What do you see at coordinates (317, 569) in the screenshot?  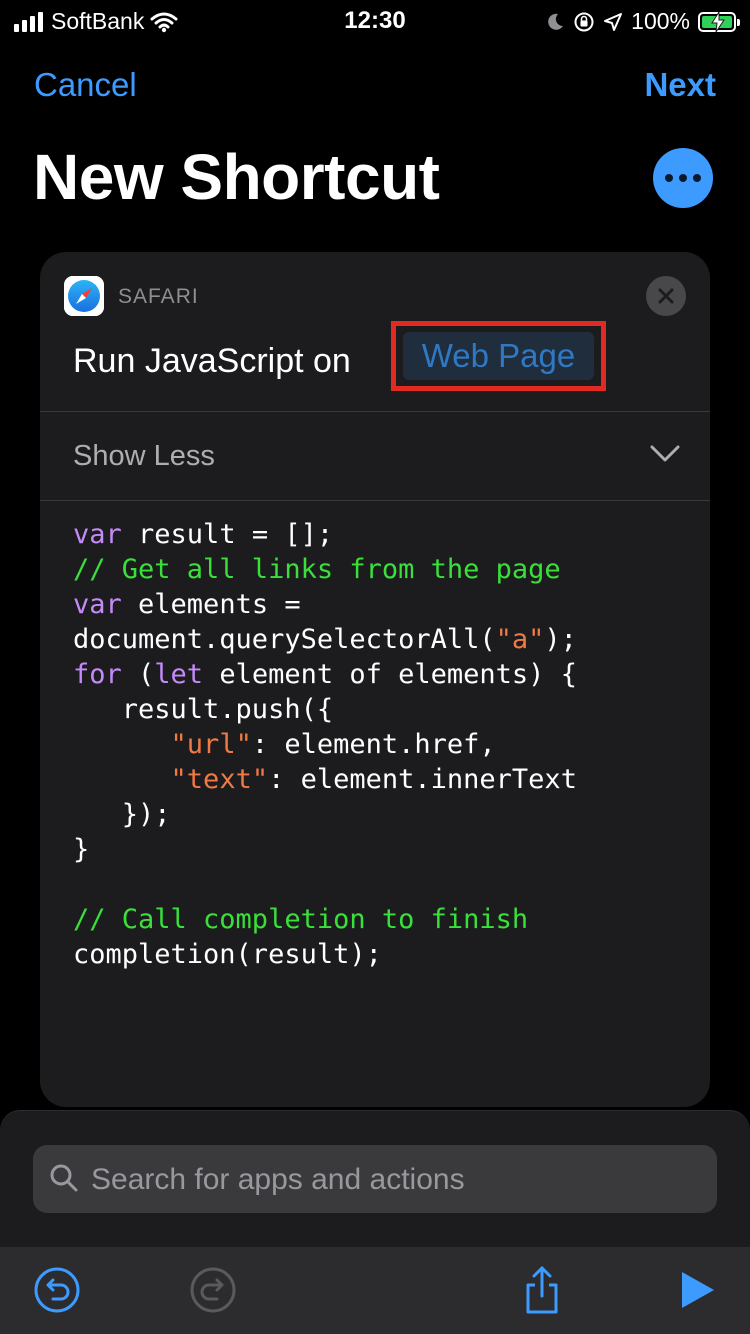 I see `code-token: // Get all links from the page` at bounding box center [317, 569].